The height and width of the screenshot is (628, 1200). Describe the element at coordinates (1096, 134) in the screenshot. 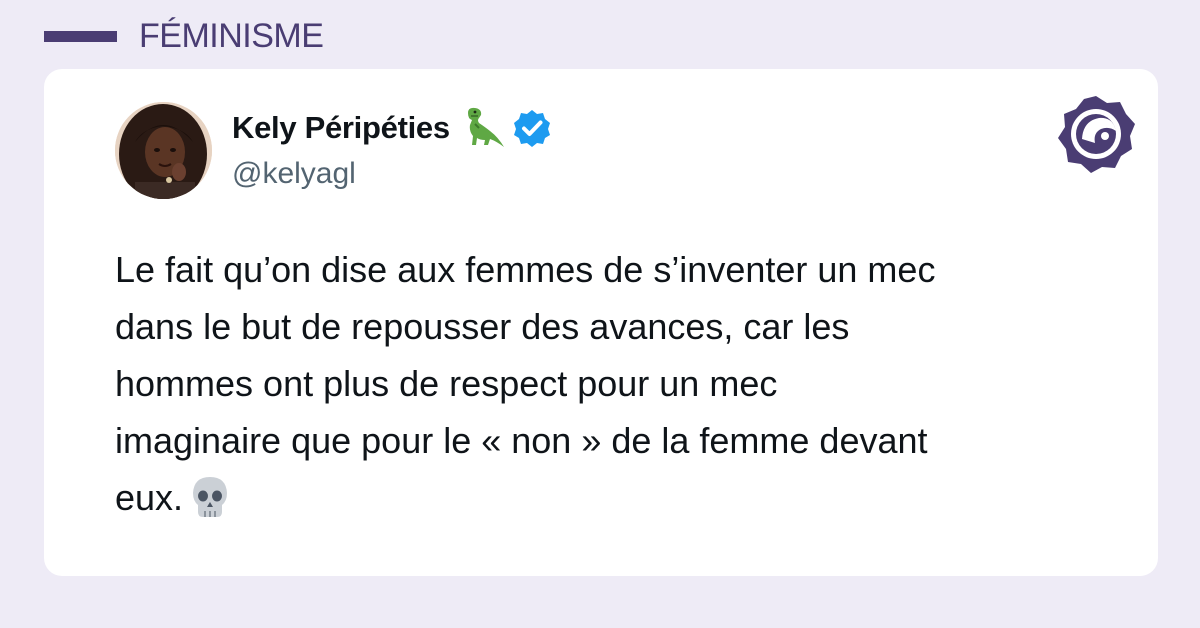

I see `brand-logo-icon` at that location.